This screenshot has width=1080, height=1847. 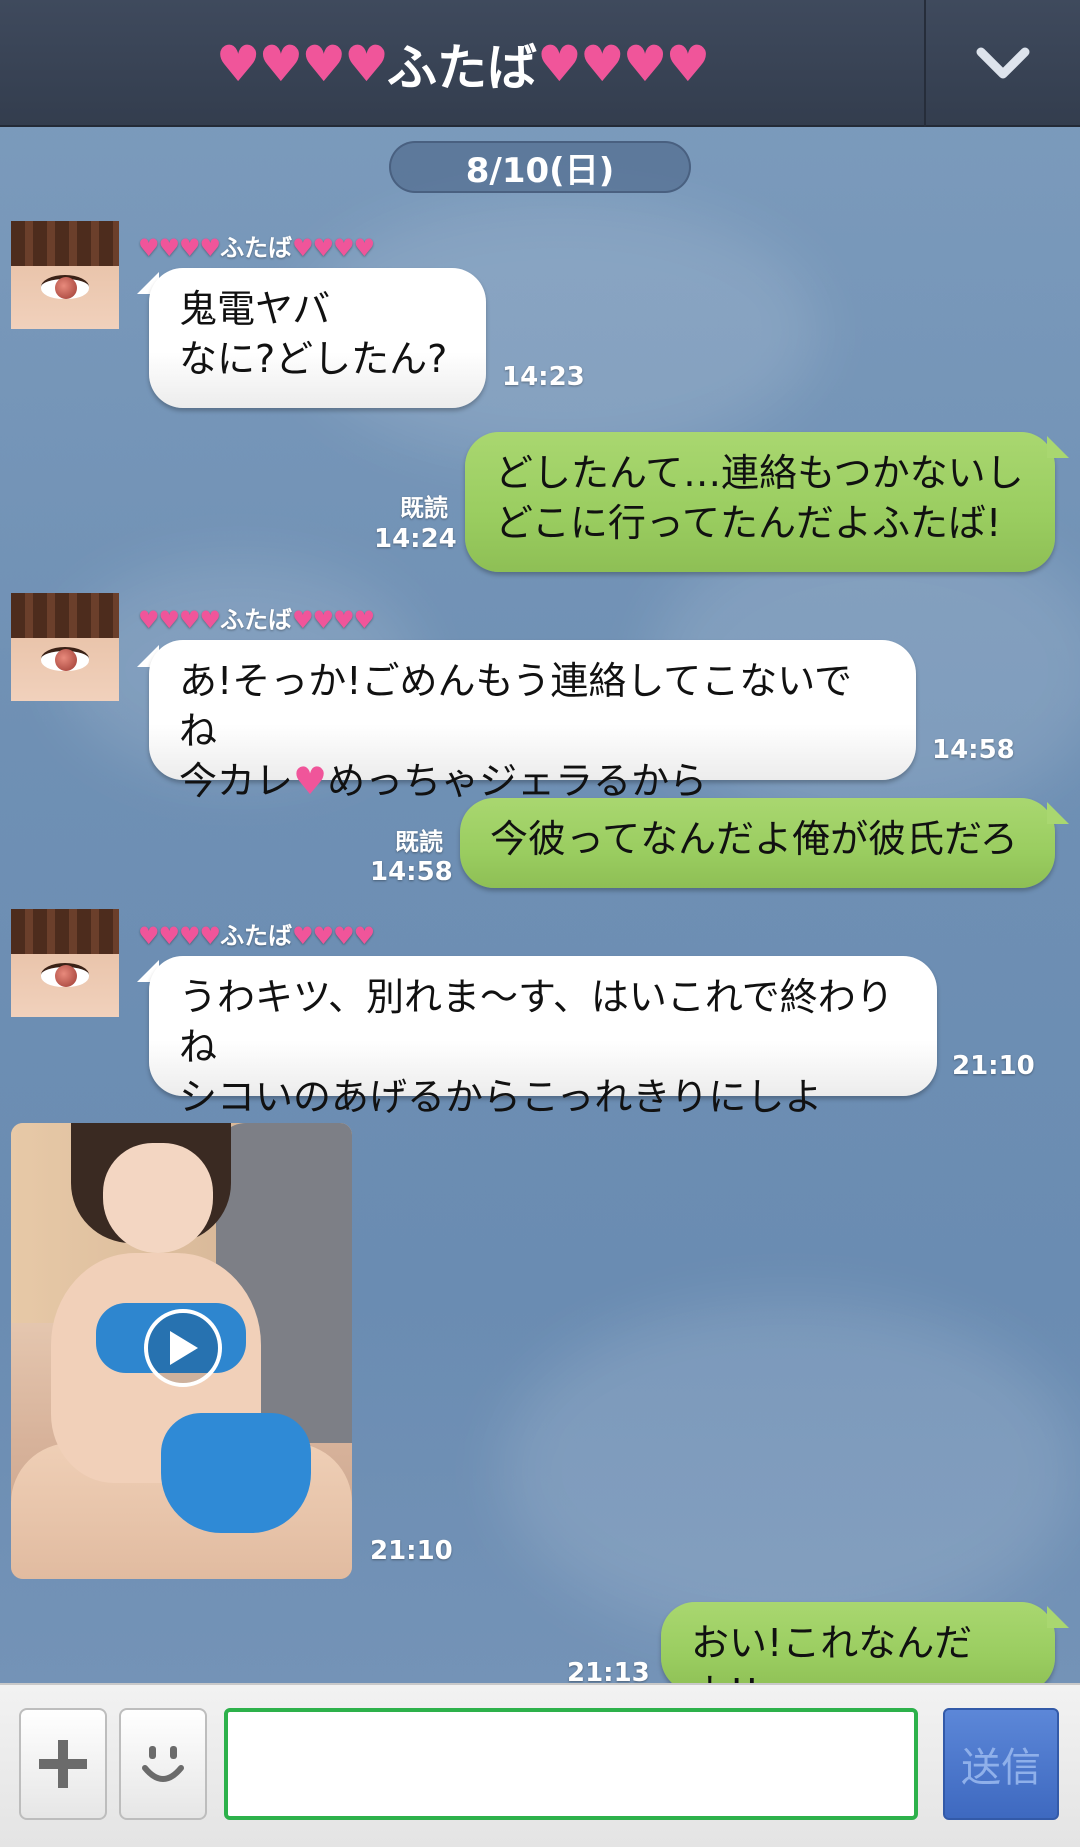 I want to click on message-bubble-outgoing: おい!これなんだよ!!, so click(x=858, y=1658).